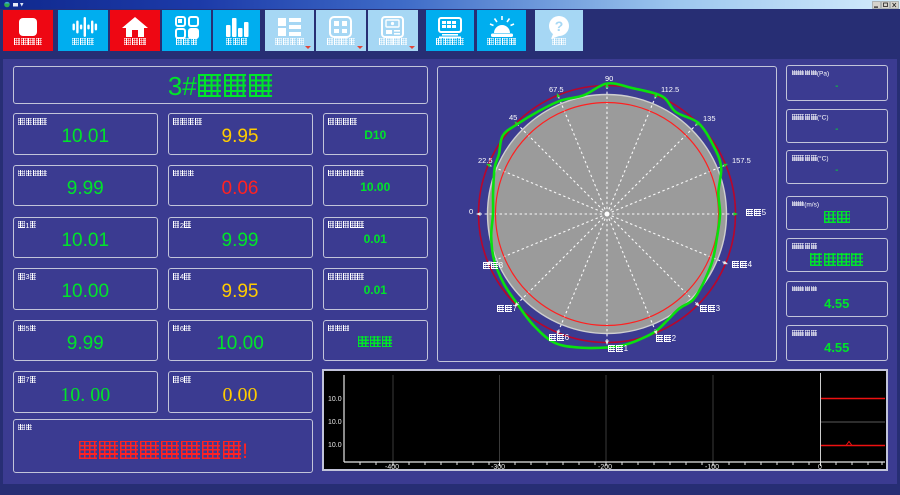 This screenshot has height=495, width=900. Describe the element at coordinates (605, 466) in the screenshot. I see `svg-text: -200` at that location.